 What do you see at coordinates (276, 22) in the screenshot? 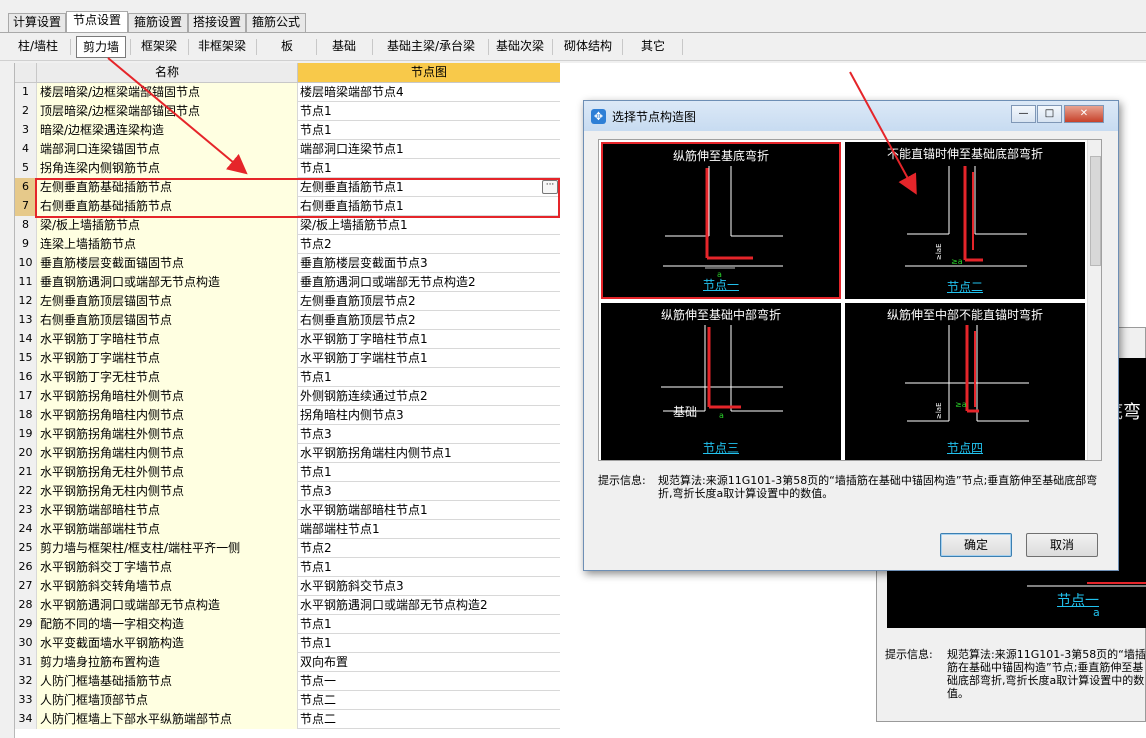
I see `tab-stirrup-formula: 箍筋公式` at bounding box center [276, 22].